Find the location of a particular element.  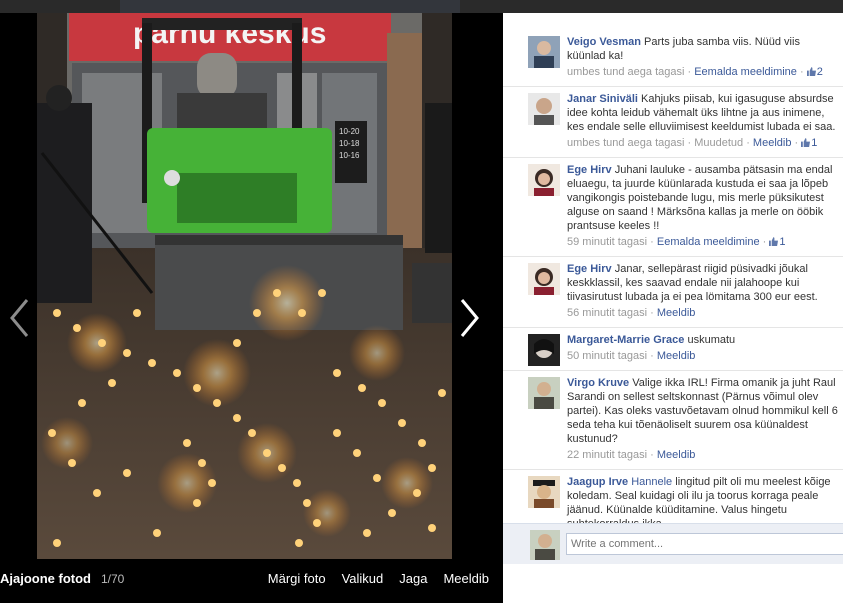

comment-time: 50 minutit tagasi is located at coordinates (607, 356).